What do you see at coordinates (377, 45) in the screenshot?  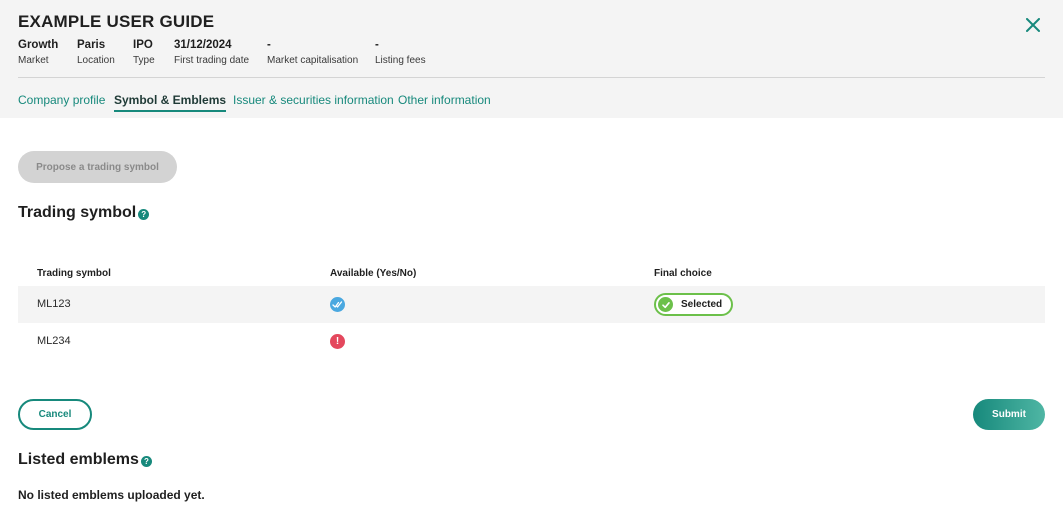 I see `meta-listing-fees-value: -` at bounding box center [377, 45].